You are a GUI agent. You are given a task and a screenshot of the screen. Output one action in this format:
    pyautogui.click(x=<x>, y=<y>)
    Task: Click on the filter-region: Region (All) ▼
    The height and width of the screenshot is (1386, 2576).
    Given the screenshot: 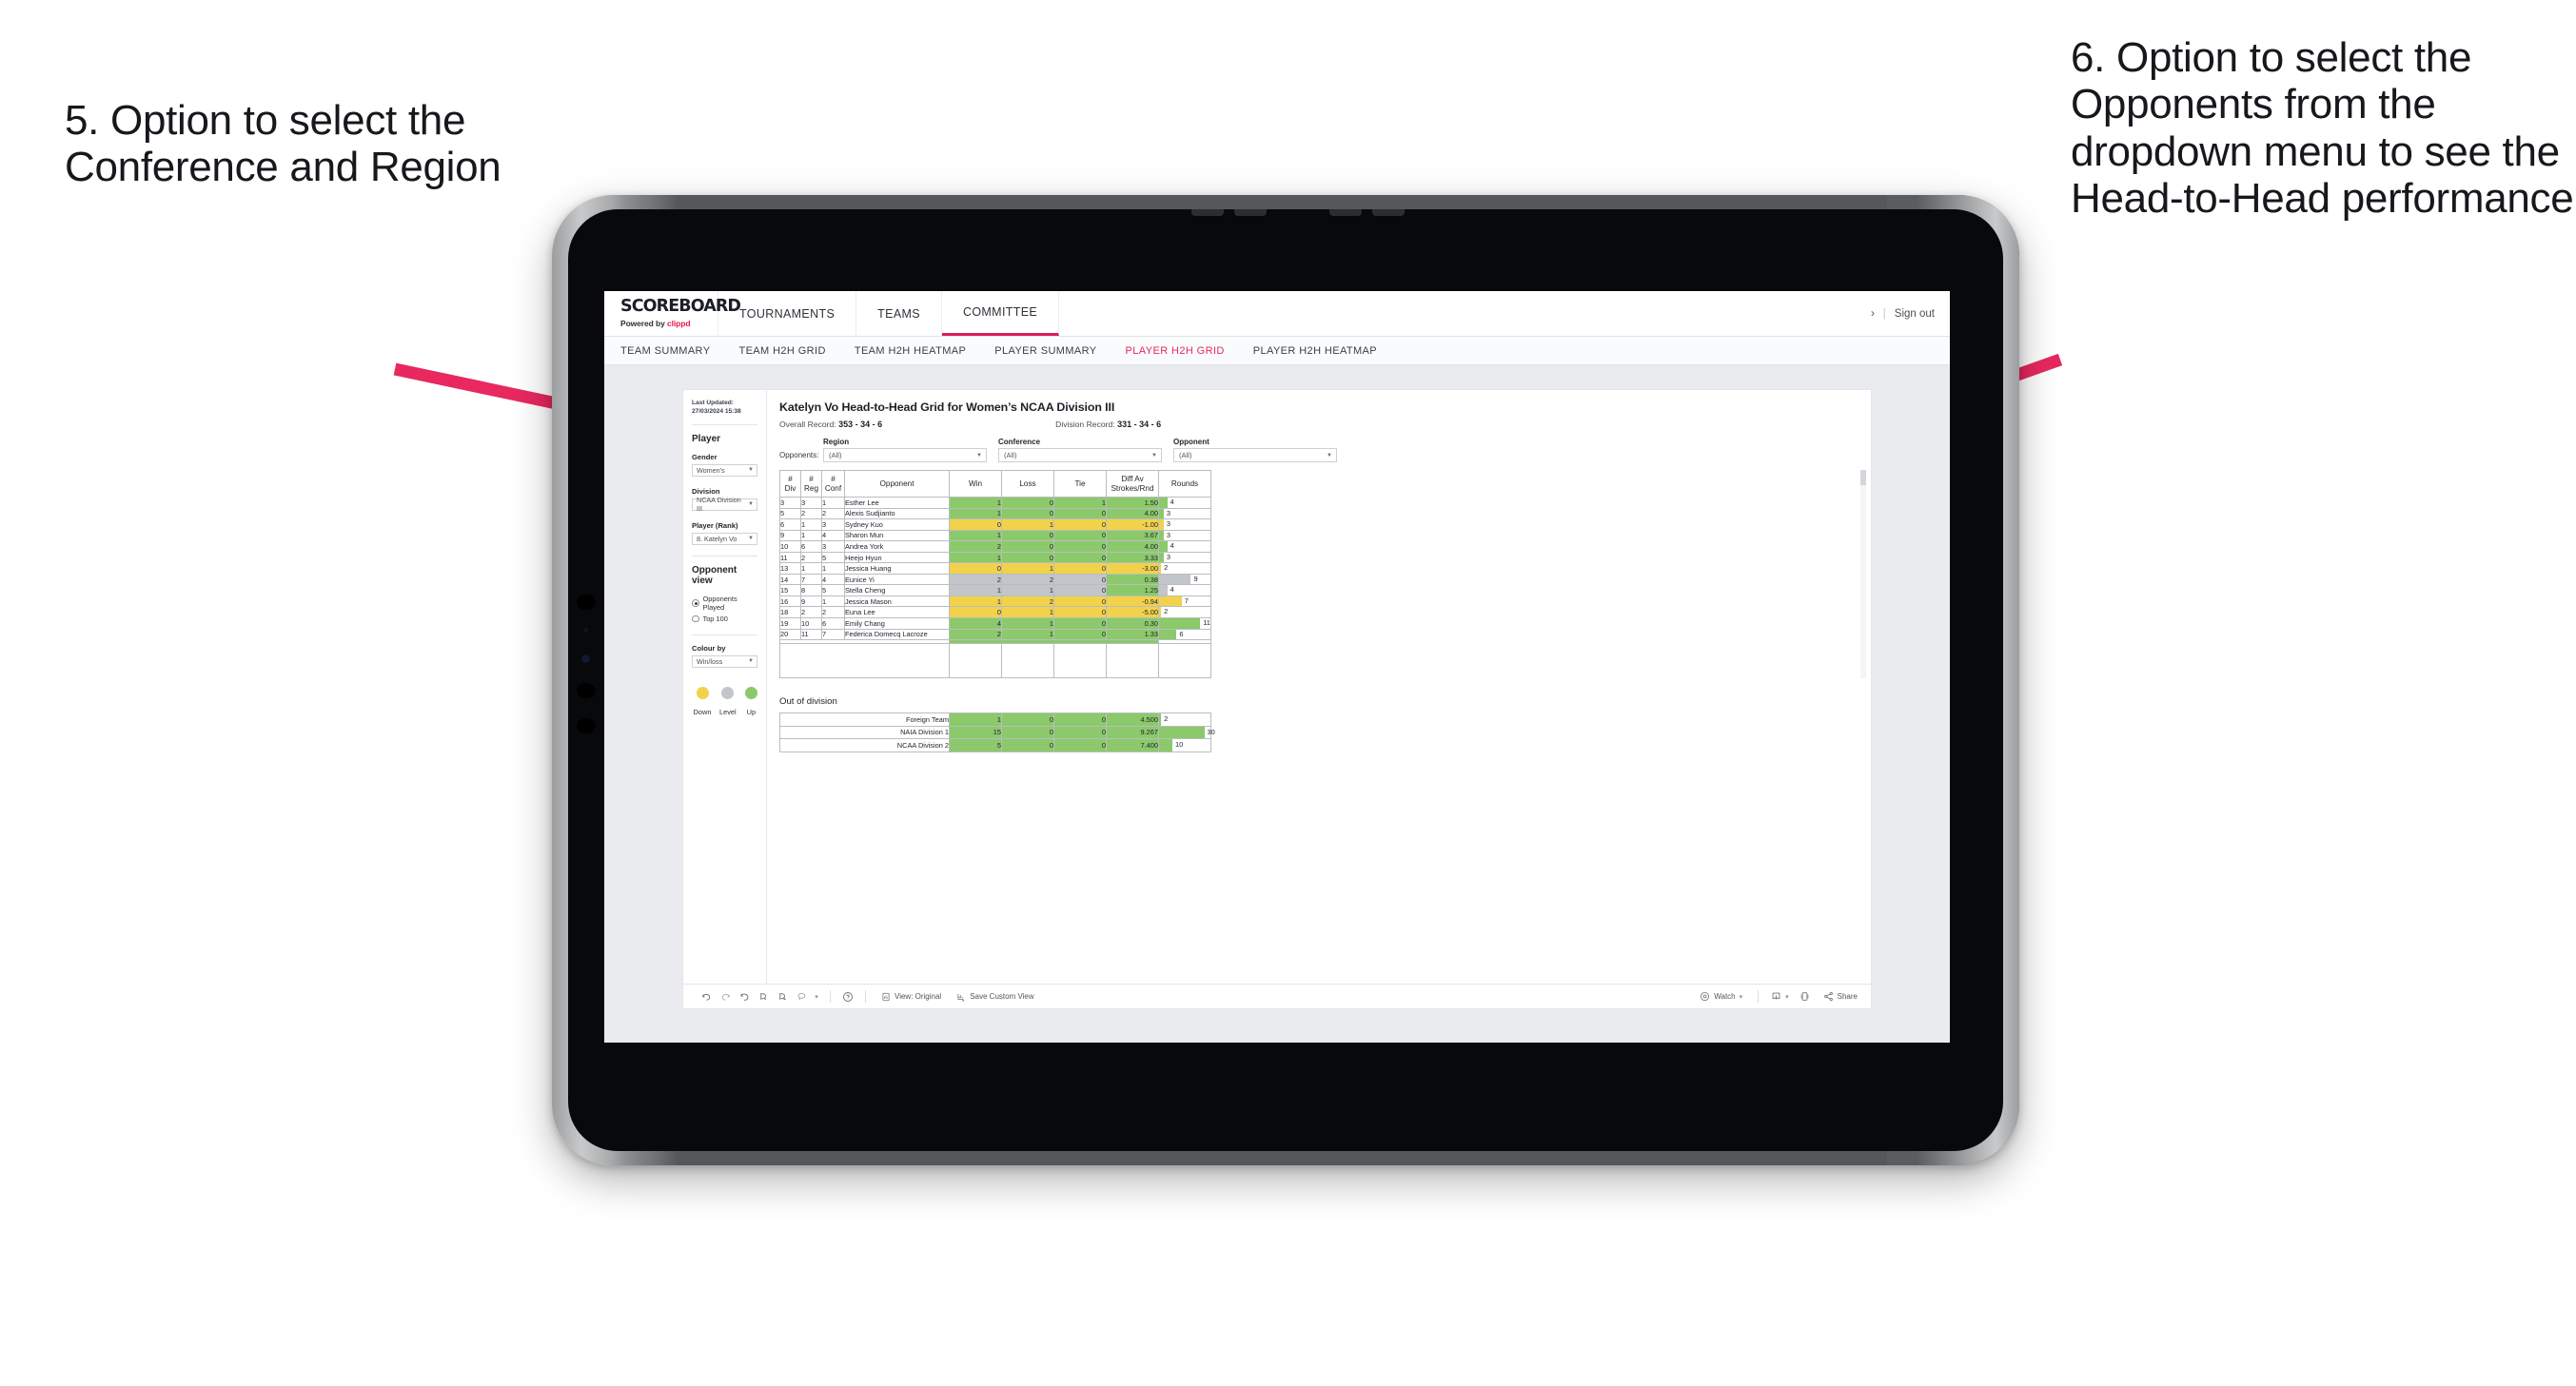 What is the action you would take?
    pyautogui.click(x=905, y=450)
    